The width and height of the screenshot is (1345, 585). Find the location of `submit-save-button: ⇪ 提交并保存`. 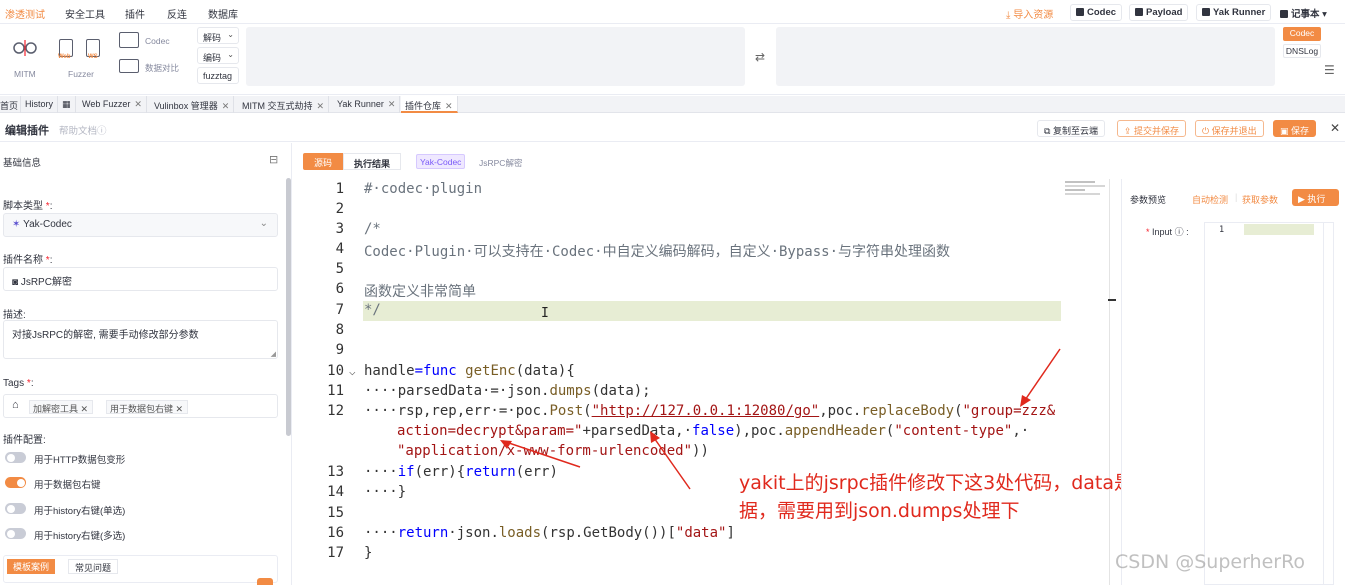

submit-save-button: ⇪ 提交并保存 is located at coordinates (1152, 128).